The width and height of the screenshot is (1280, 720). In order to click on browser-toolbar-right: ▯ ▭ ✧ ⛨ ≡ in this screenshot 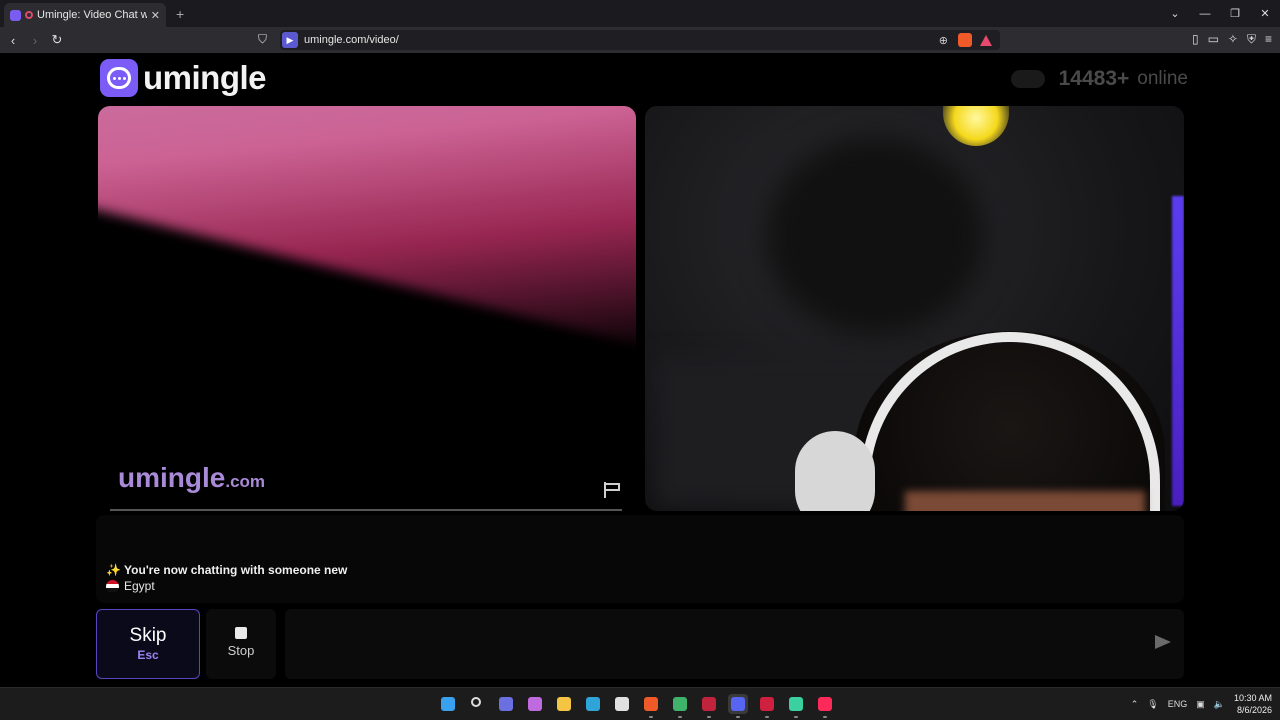, I will do `click(1232, 39)`.